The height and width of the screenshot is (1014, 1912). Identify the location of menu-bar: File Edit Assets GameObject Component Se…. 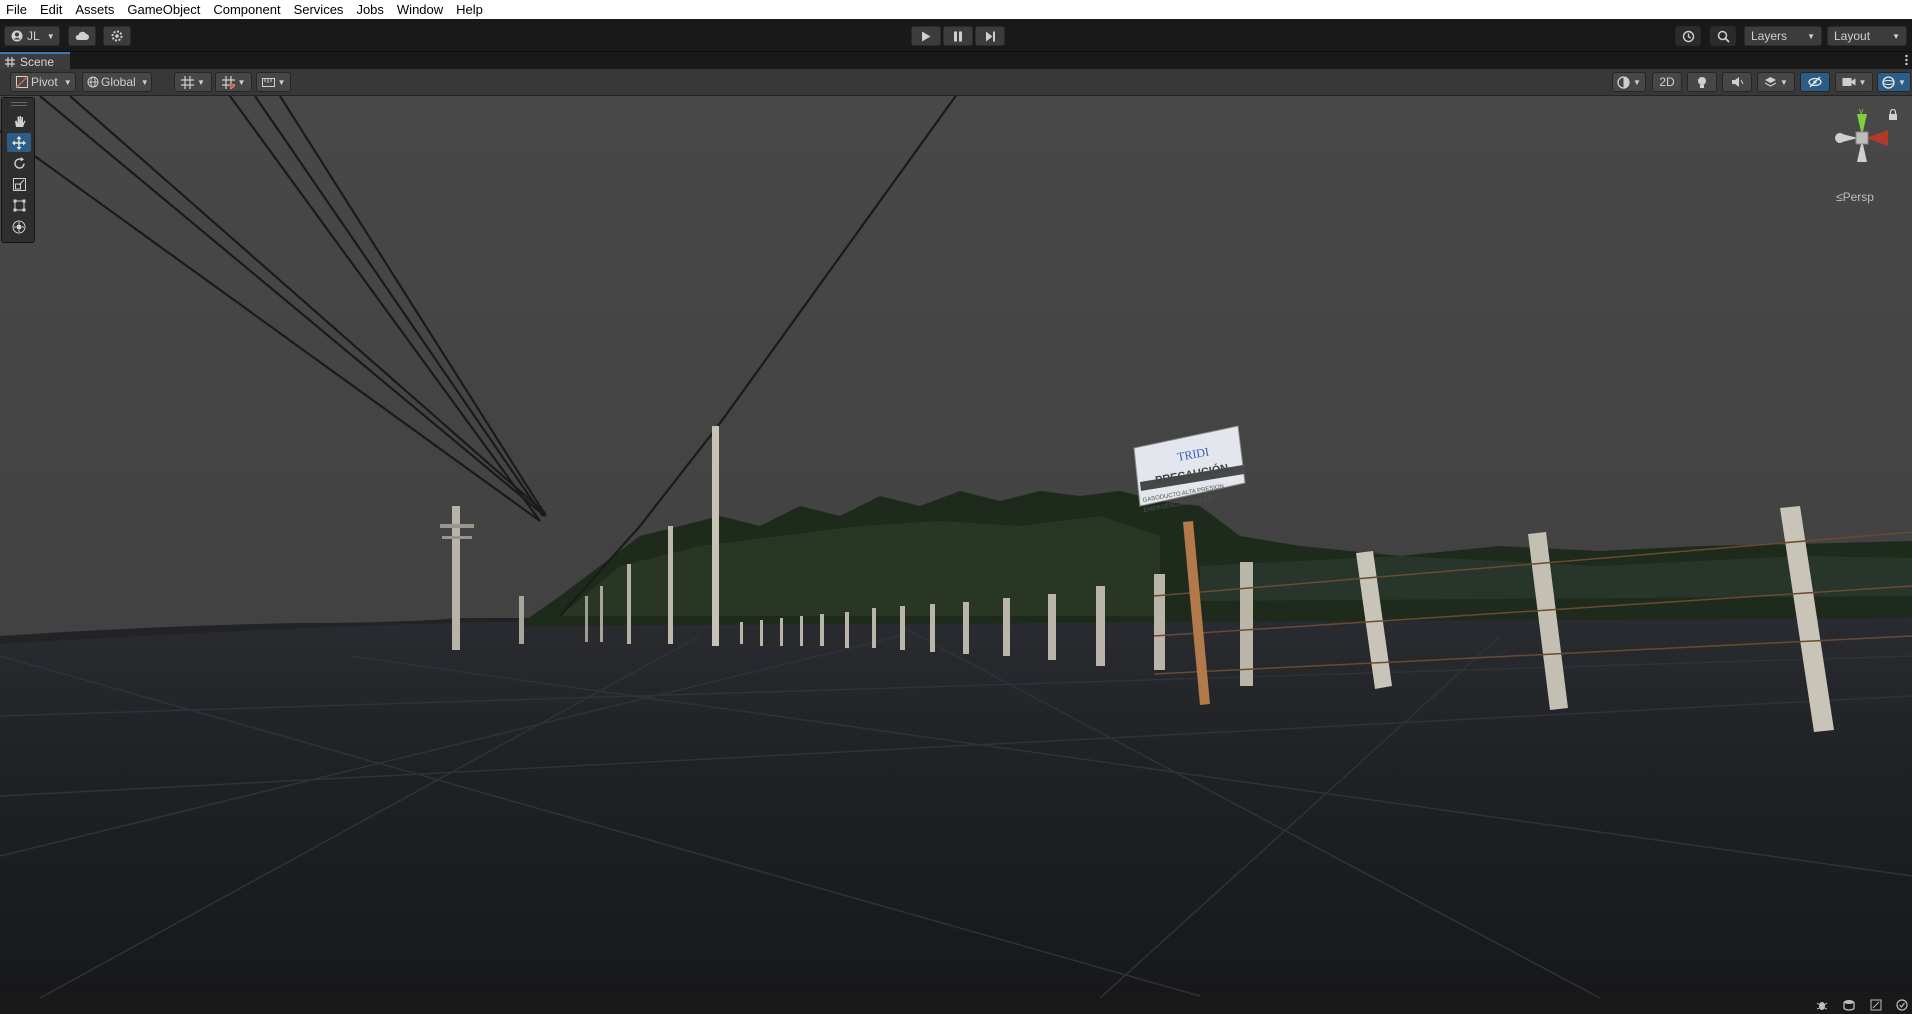
(956, 9).